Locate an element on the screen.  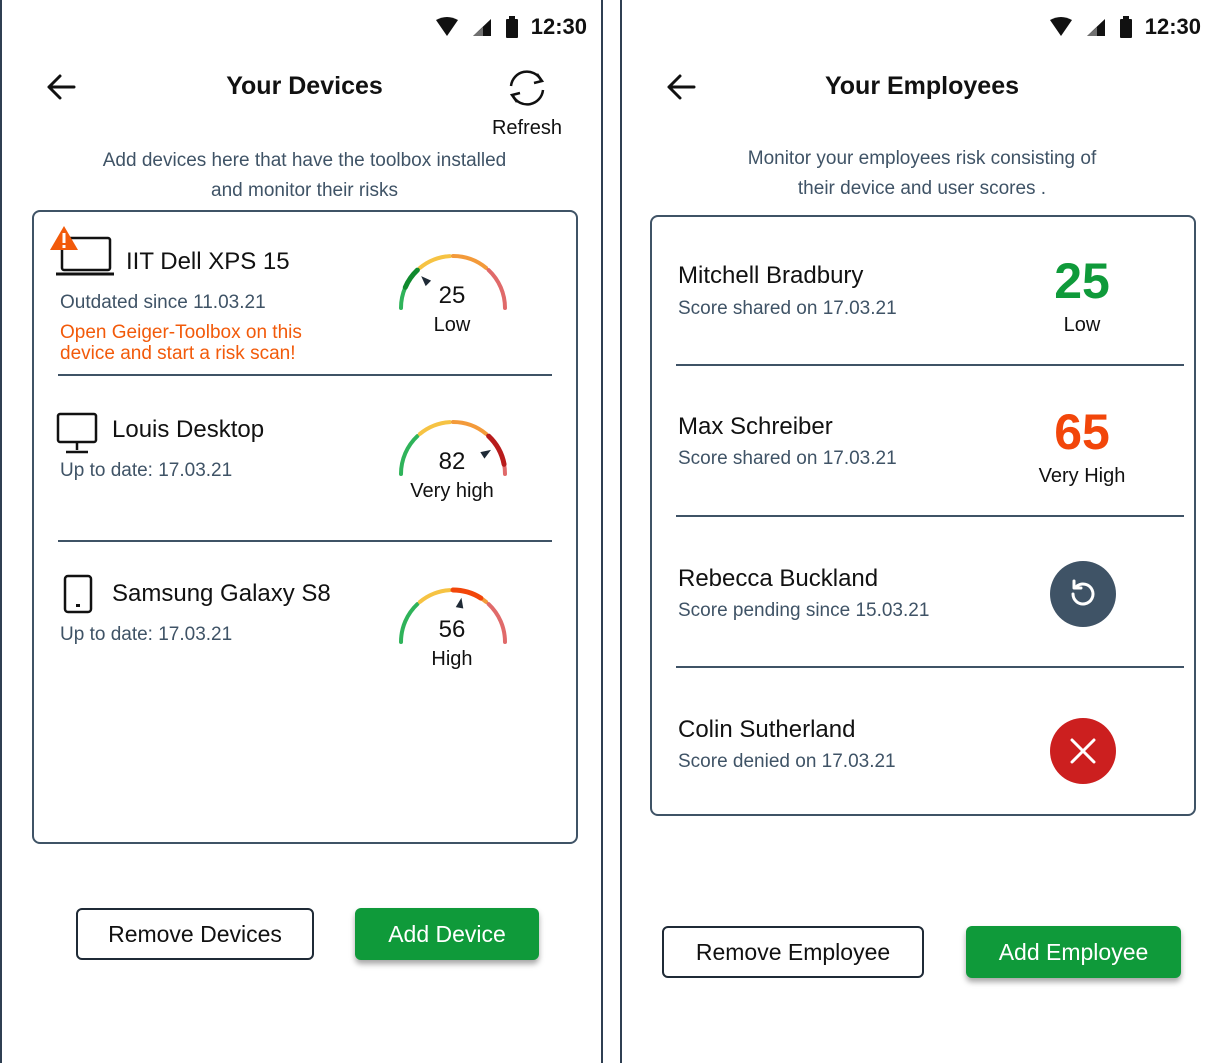
pending-refresh-glyph is located at coordinates (1083, 592).